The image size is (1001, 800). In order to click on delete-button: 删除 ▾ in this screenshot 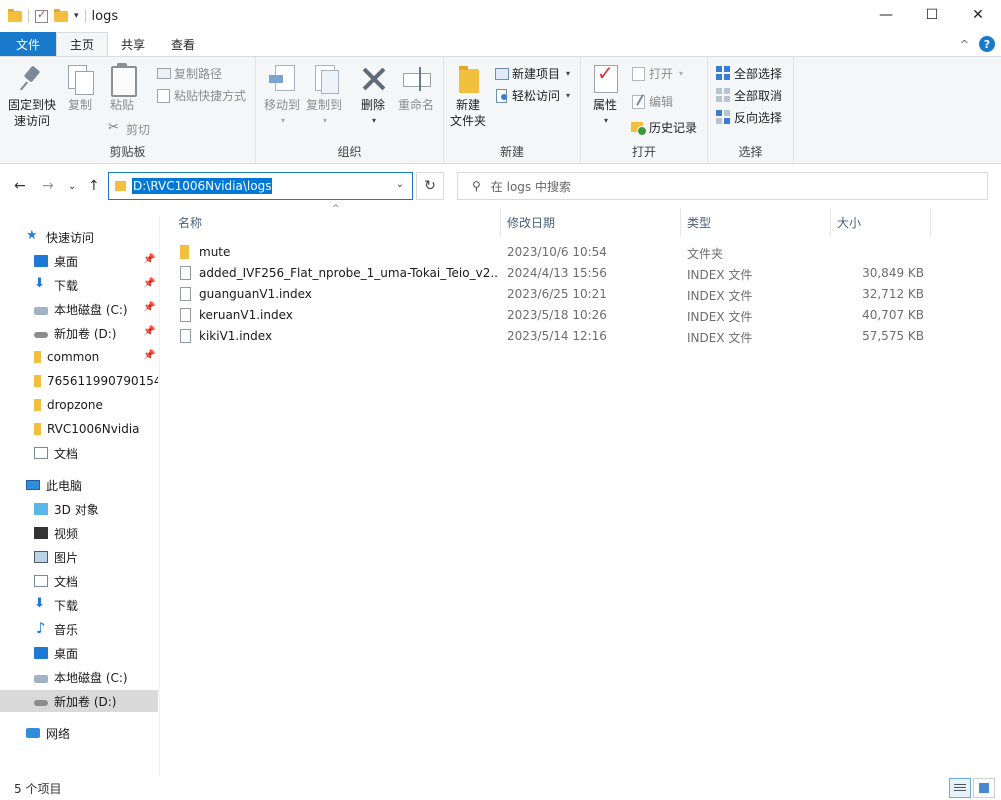, I will do `click(373, 96)`.